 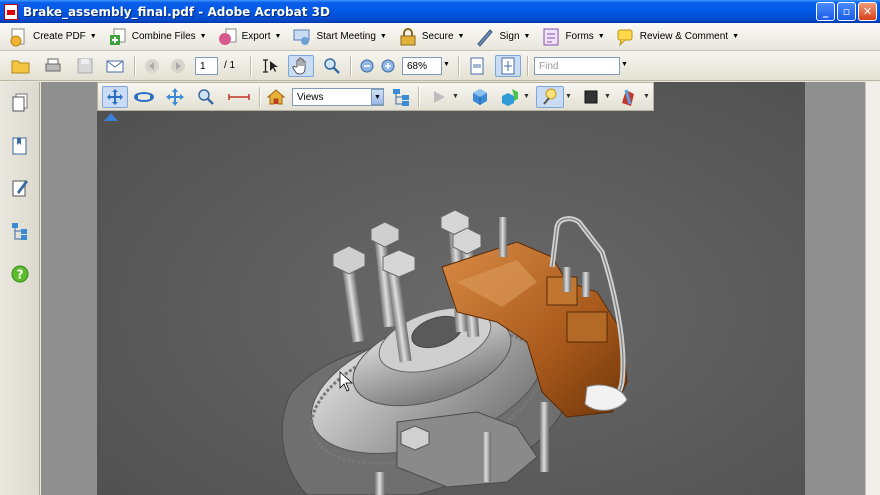 I want to click on comment-icon, so click(x=626, y=37).